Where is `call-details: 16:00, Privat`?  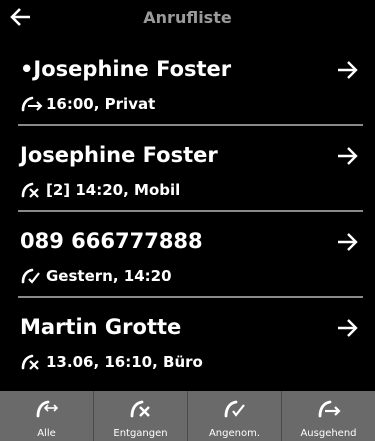 call-details: 16:00, Privat is located at coordinates (87, 104).